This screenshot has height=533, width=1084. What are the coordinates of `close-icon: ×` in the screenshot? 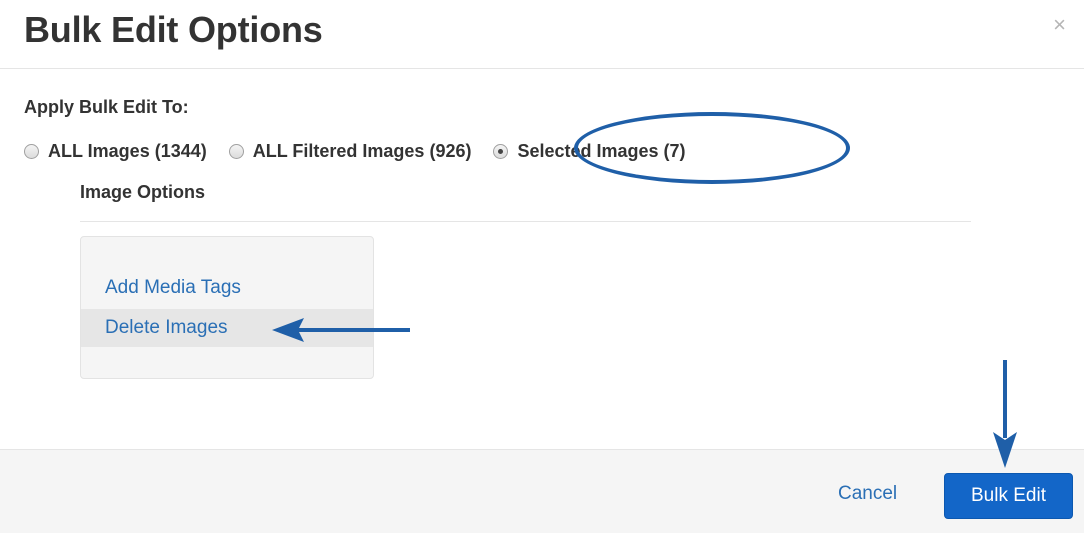 It's located at (1059, 25).